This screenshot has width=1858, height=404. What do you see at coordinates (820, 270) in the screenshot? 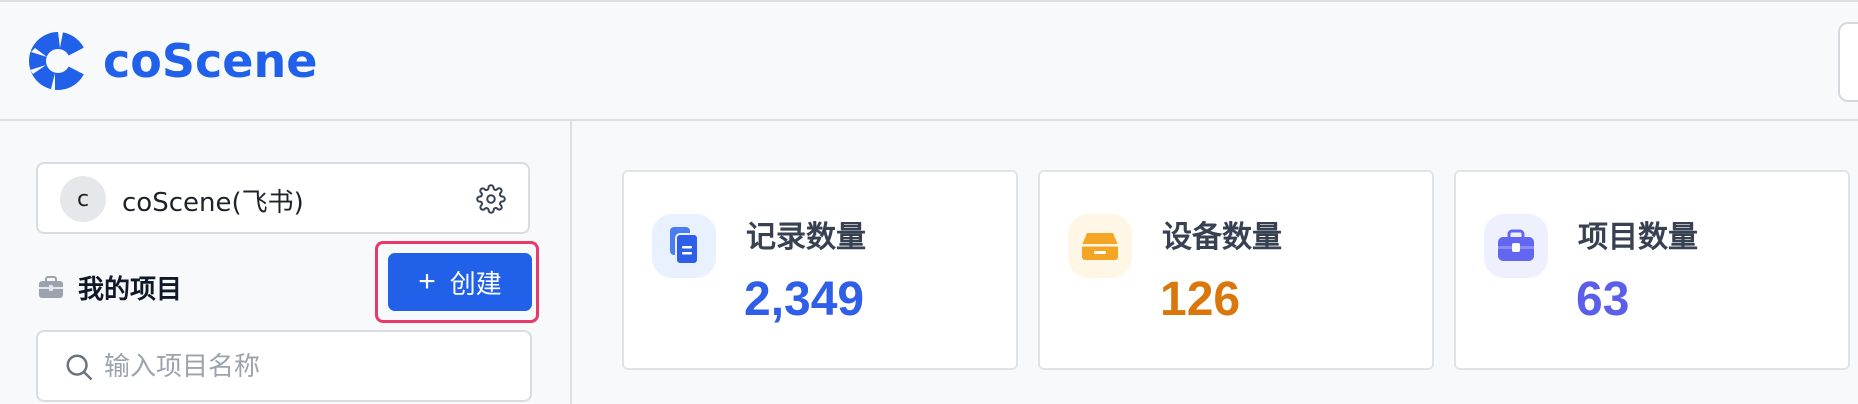
I see `stat-card-records: 记录数量 2,349` at bounding box center [820, 270].